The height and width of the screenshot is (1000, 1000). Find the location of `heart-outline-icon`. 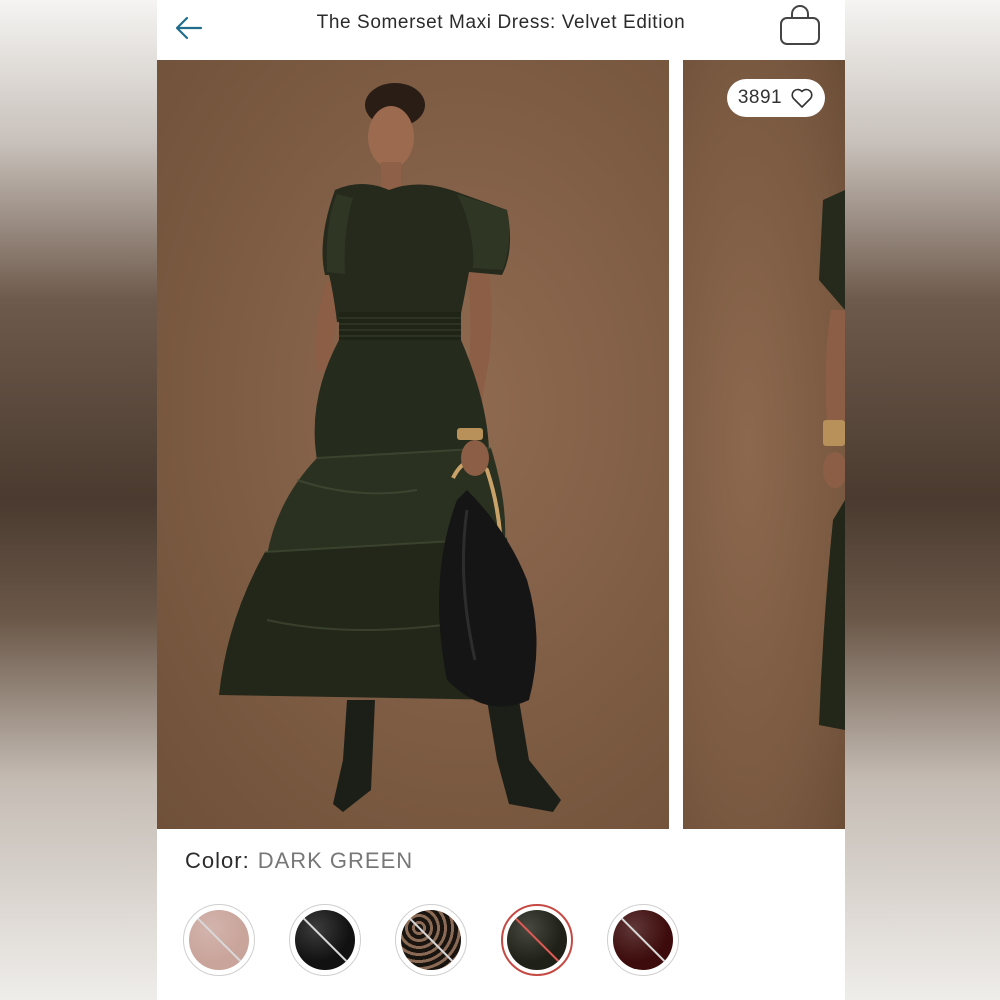

heart-outline-icon is located at coordinates (802, 98).